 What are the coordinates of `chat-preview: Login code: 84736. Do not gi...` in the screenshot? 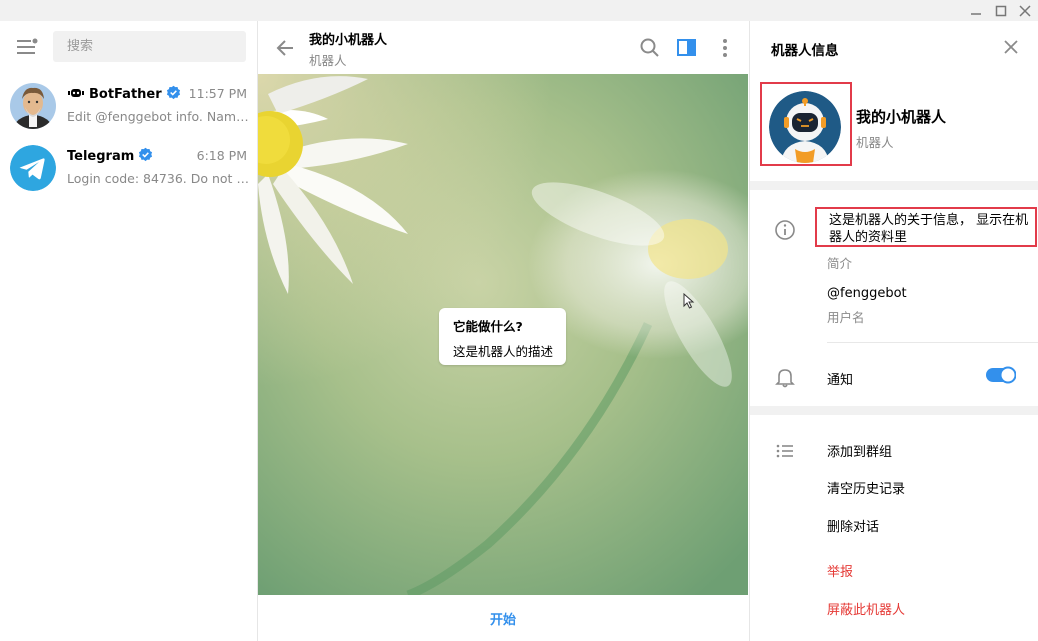 It's located at (158, 178).